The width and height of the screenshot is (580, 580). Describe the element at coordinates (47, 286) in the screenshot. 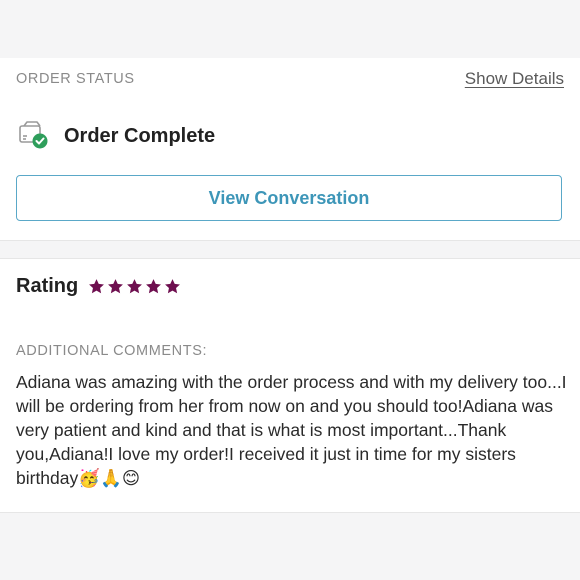

I see `rating-title: Rating` at that location.